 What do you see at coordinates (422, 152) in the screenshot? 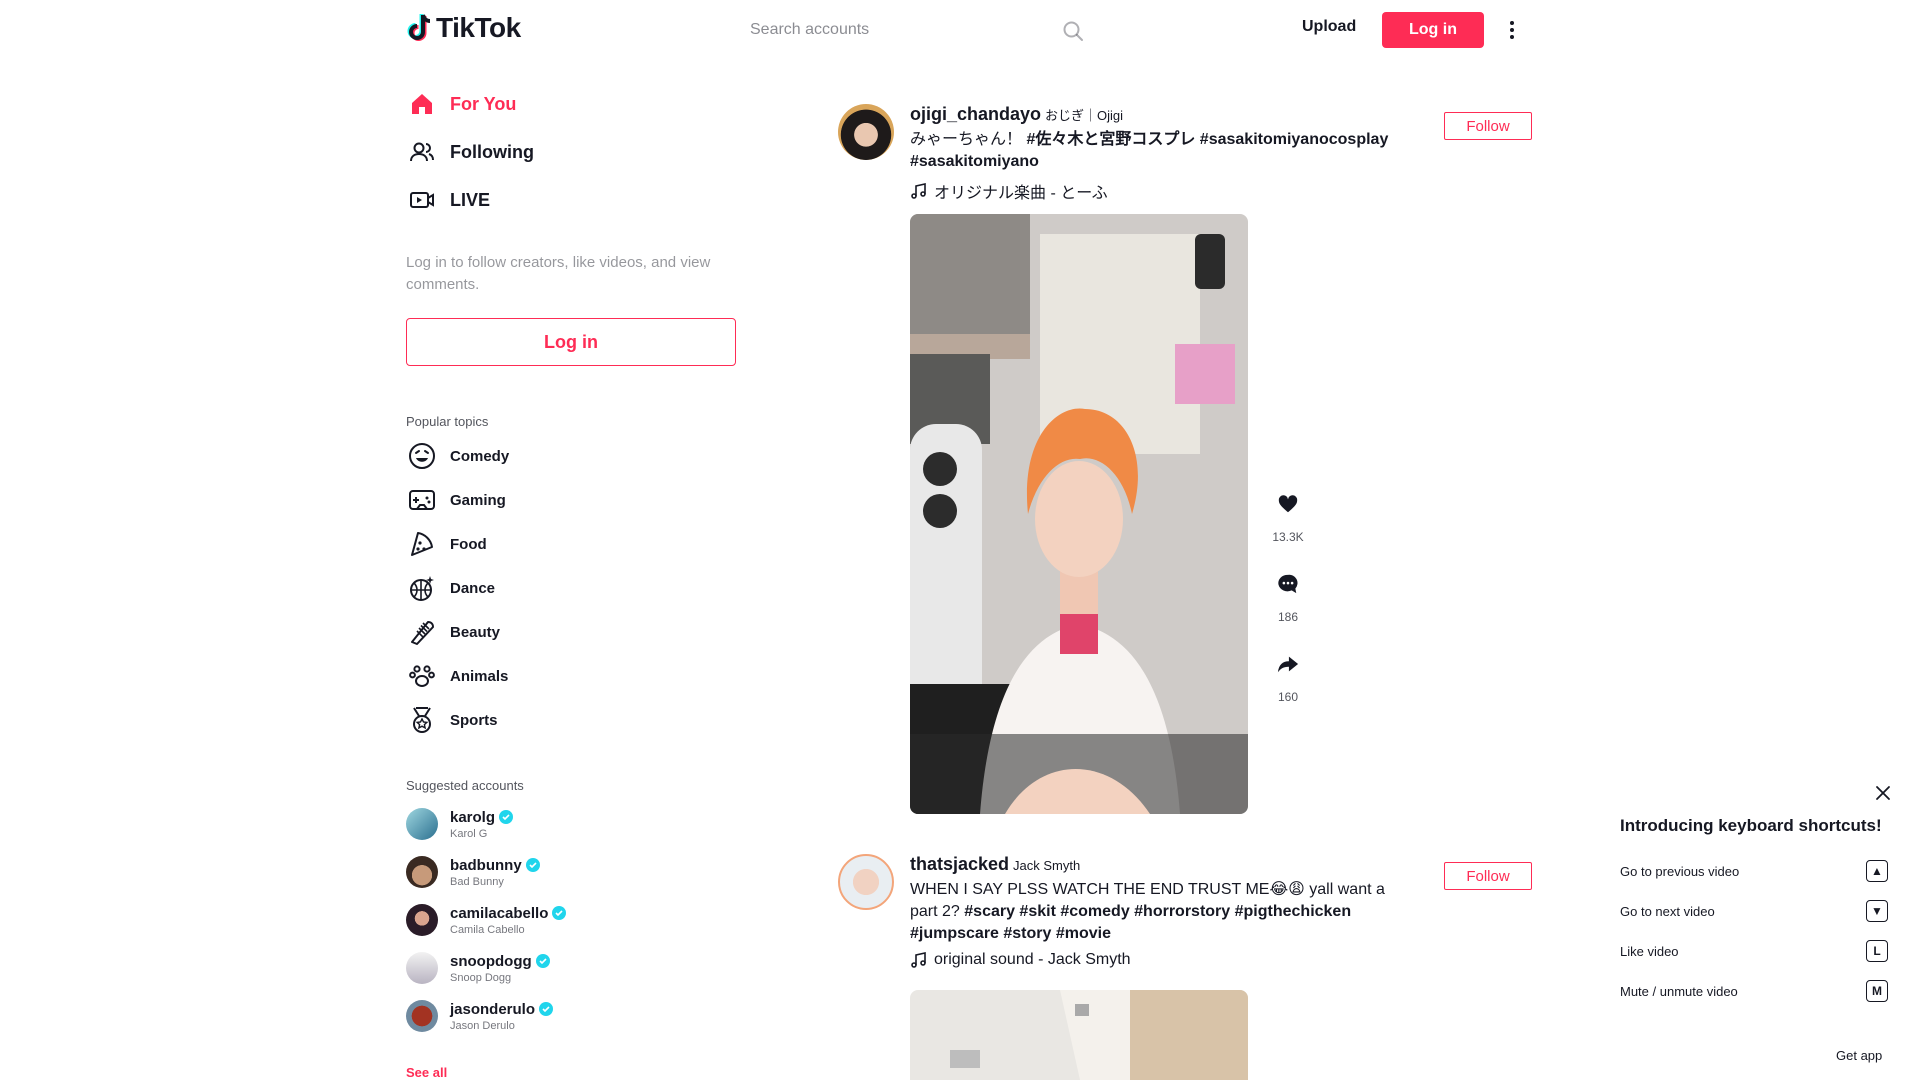
I see `users-icon` at bounding box center [422, 152].